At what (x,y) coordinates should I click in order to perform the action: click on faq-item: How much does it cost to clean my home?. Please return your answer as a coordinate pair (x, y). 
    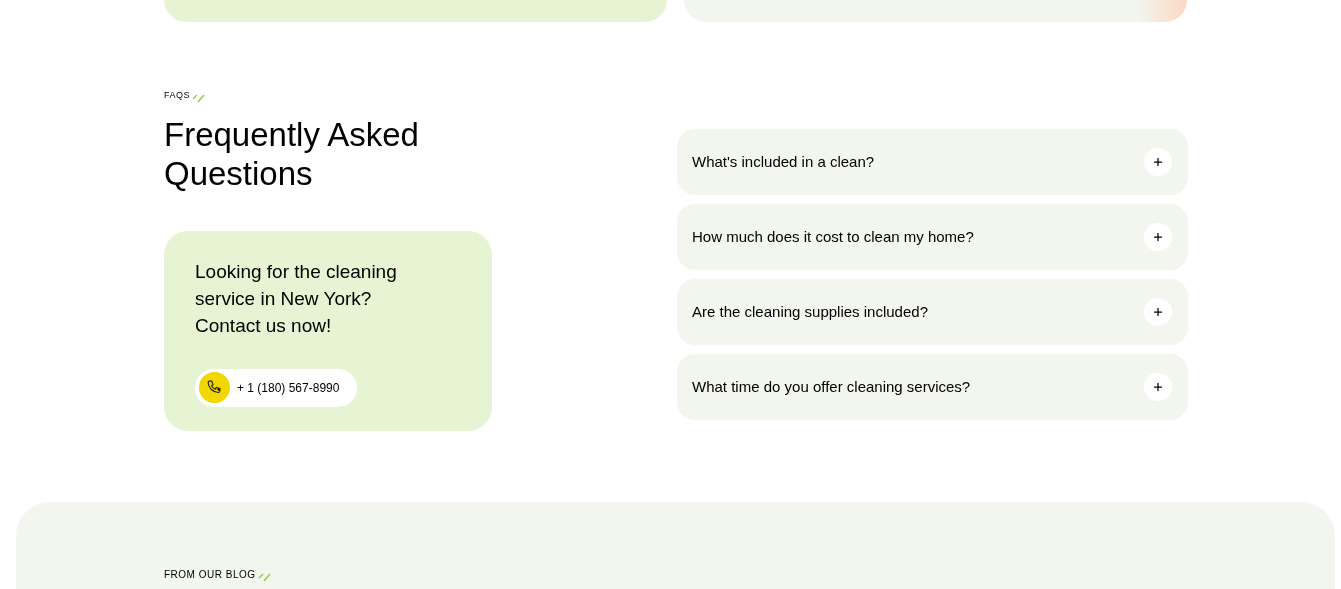
    Looking at the image, I should click on (932, 237).